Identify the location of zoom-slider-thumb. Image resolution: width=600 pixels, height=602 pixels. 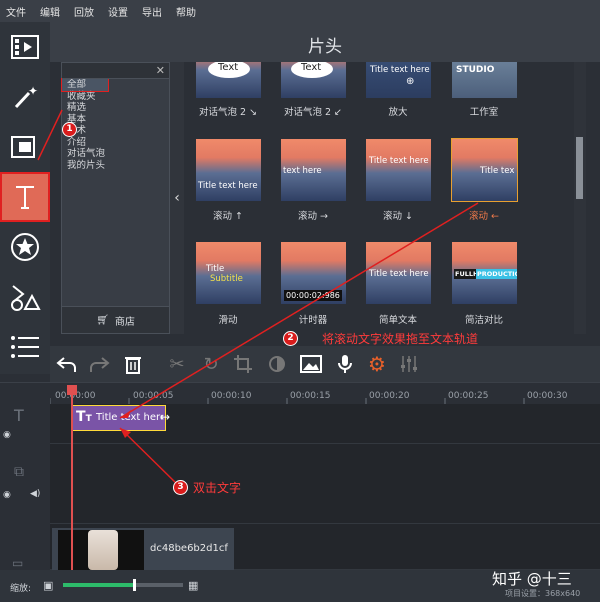
(134, 585).